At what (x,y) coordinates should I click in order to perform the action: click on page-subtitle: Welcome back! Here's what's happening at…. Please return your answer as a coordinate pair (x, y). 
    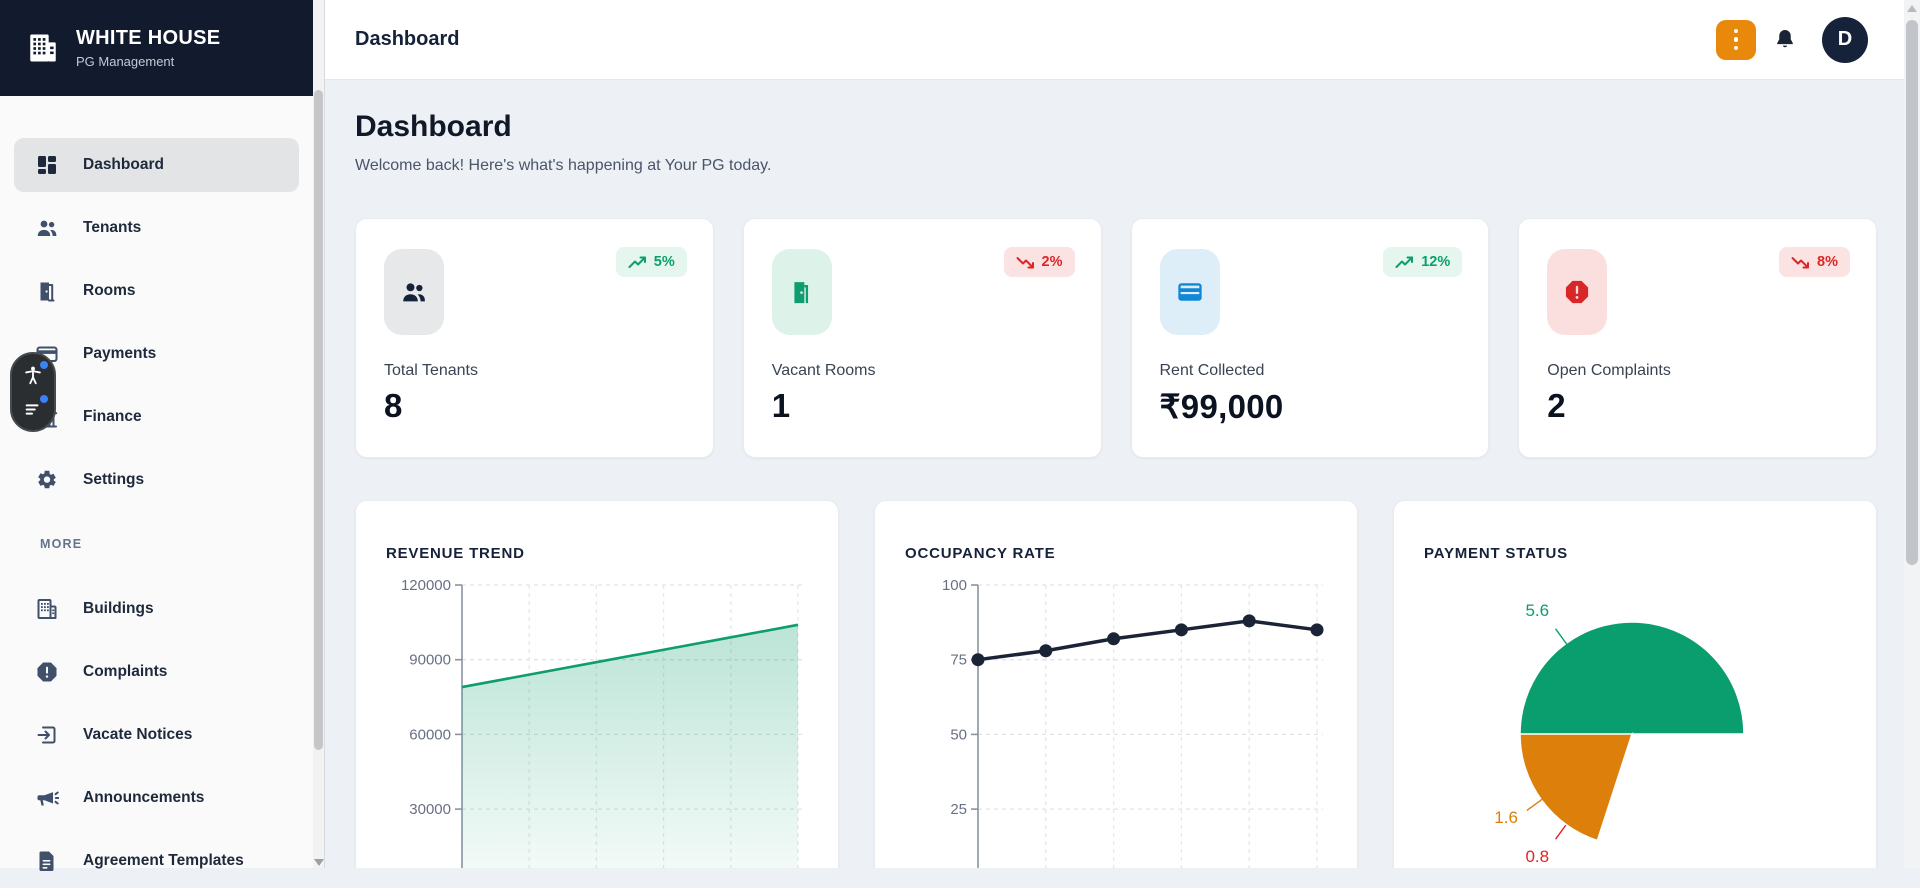
    Looking at the image, I should click on (563, 165).